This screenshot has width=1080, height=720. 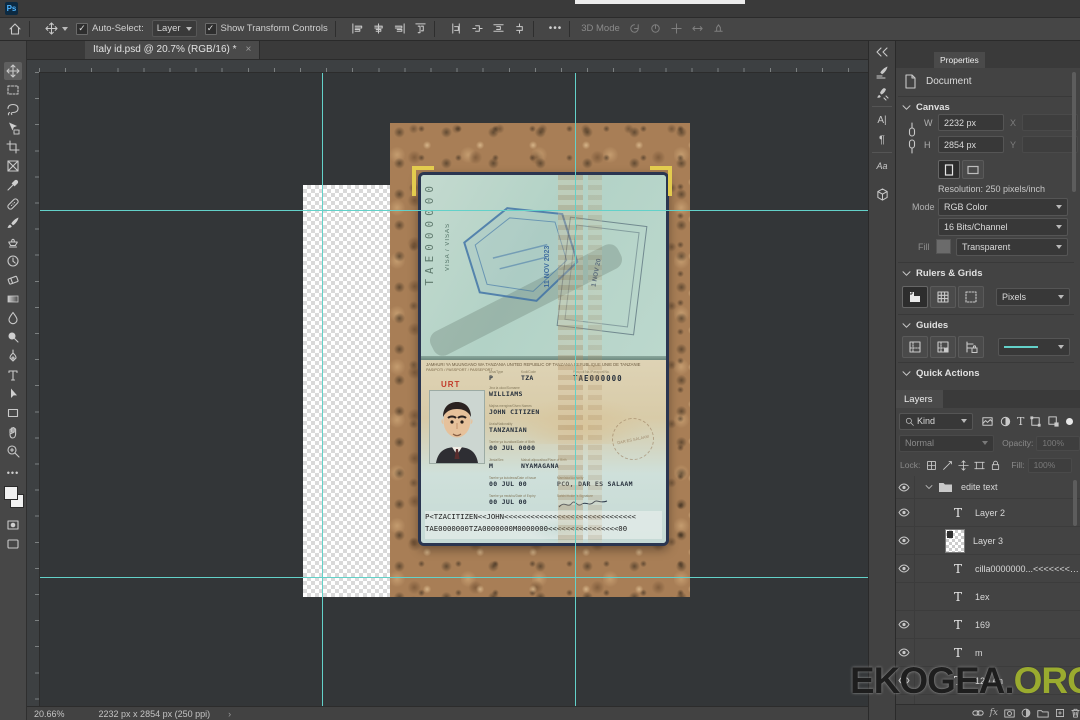 What do you see at coordinates (882, 94) in the screenshot?
I see `brushes-panel-icon` at bounding box center [882, 94].